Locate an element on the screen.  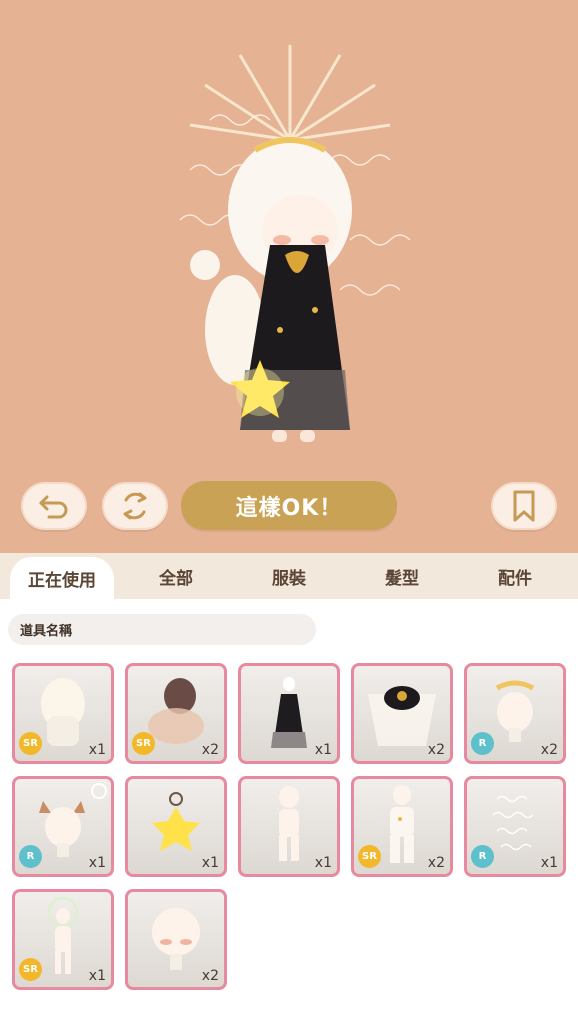
bookmark-icon is located at coordinates (524, 506).